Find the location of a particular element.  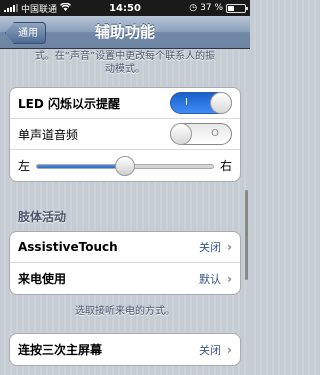

audio-balance-row: 左 右 is located at coordinates (125, 165).